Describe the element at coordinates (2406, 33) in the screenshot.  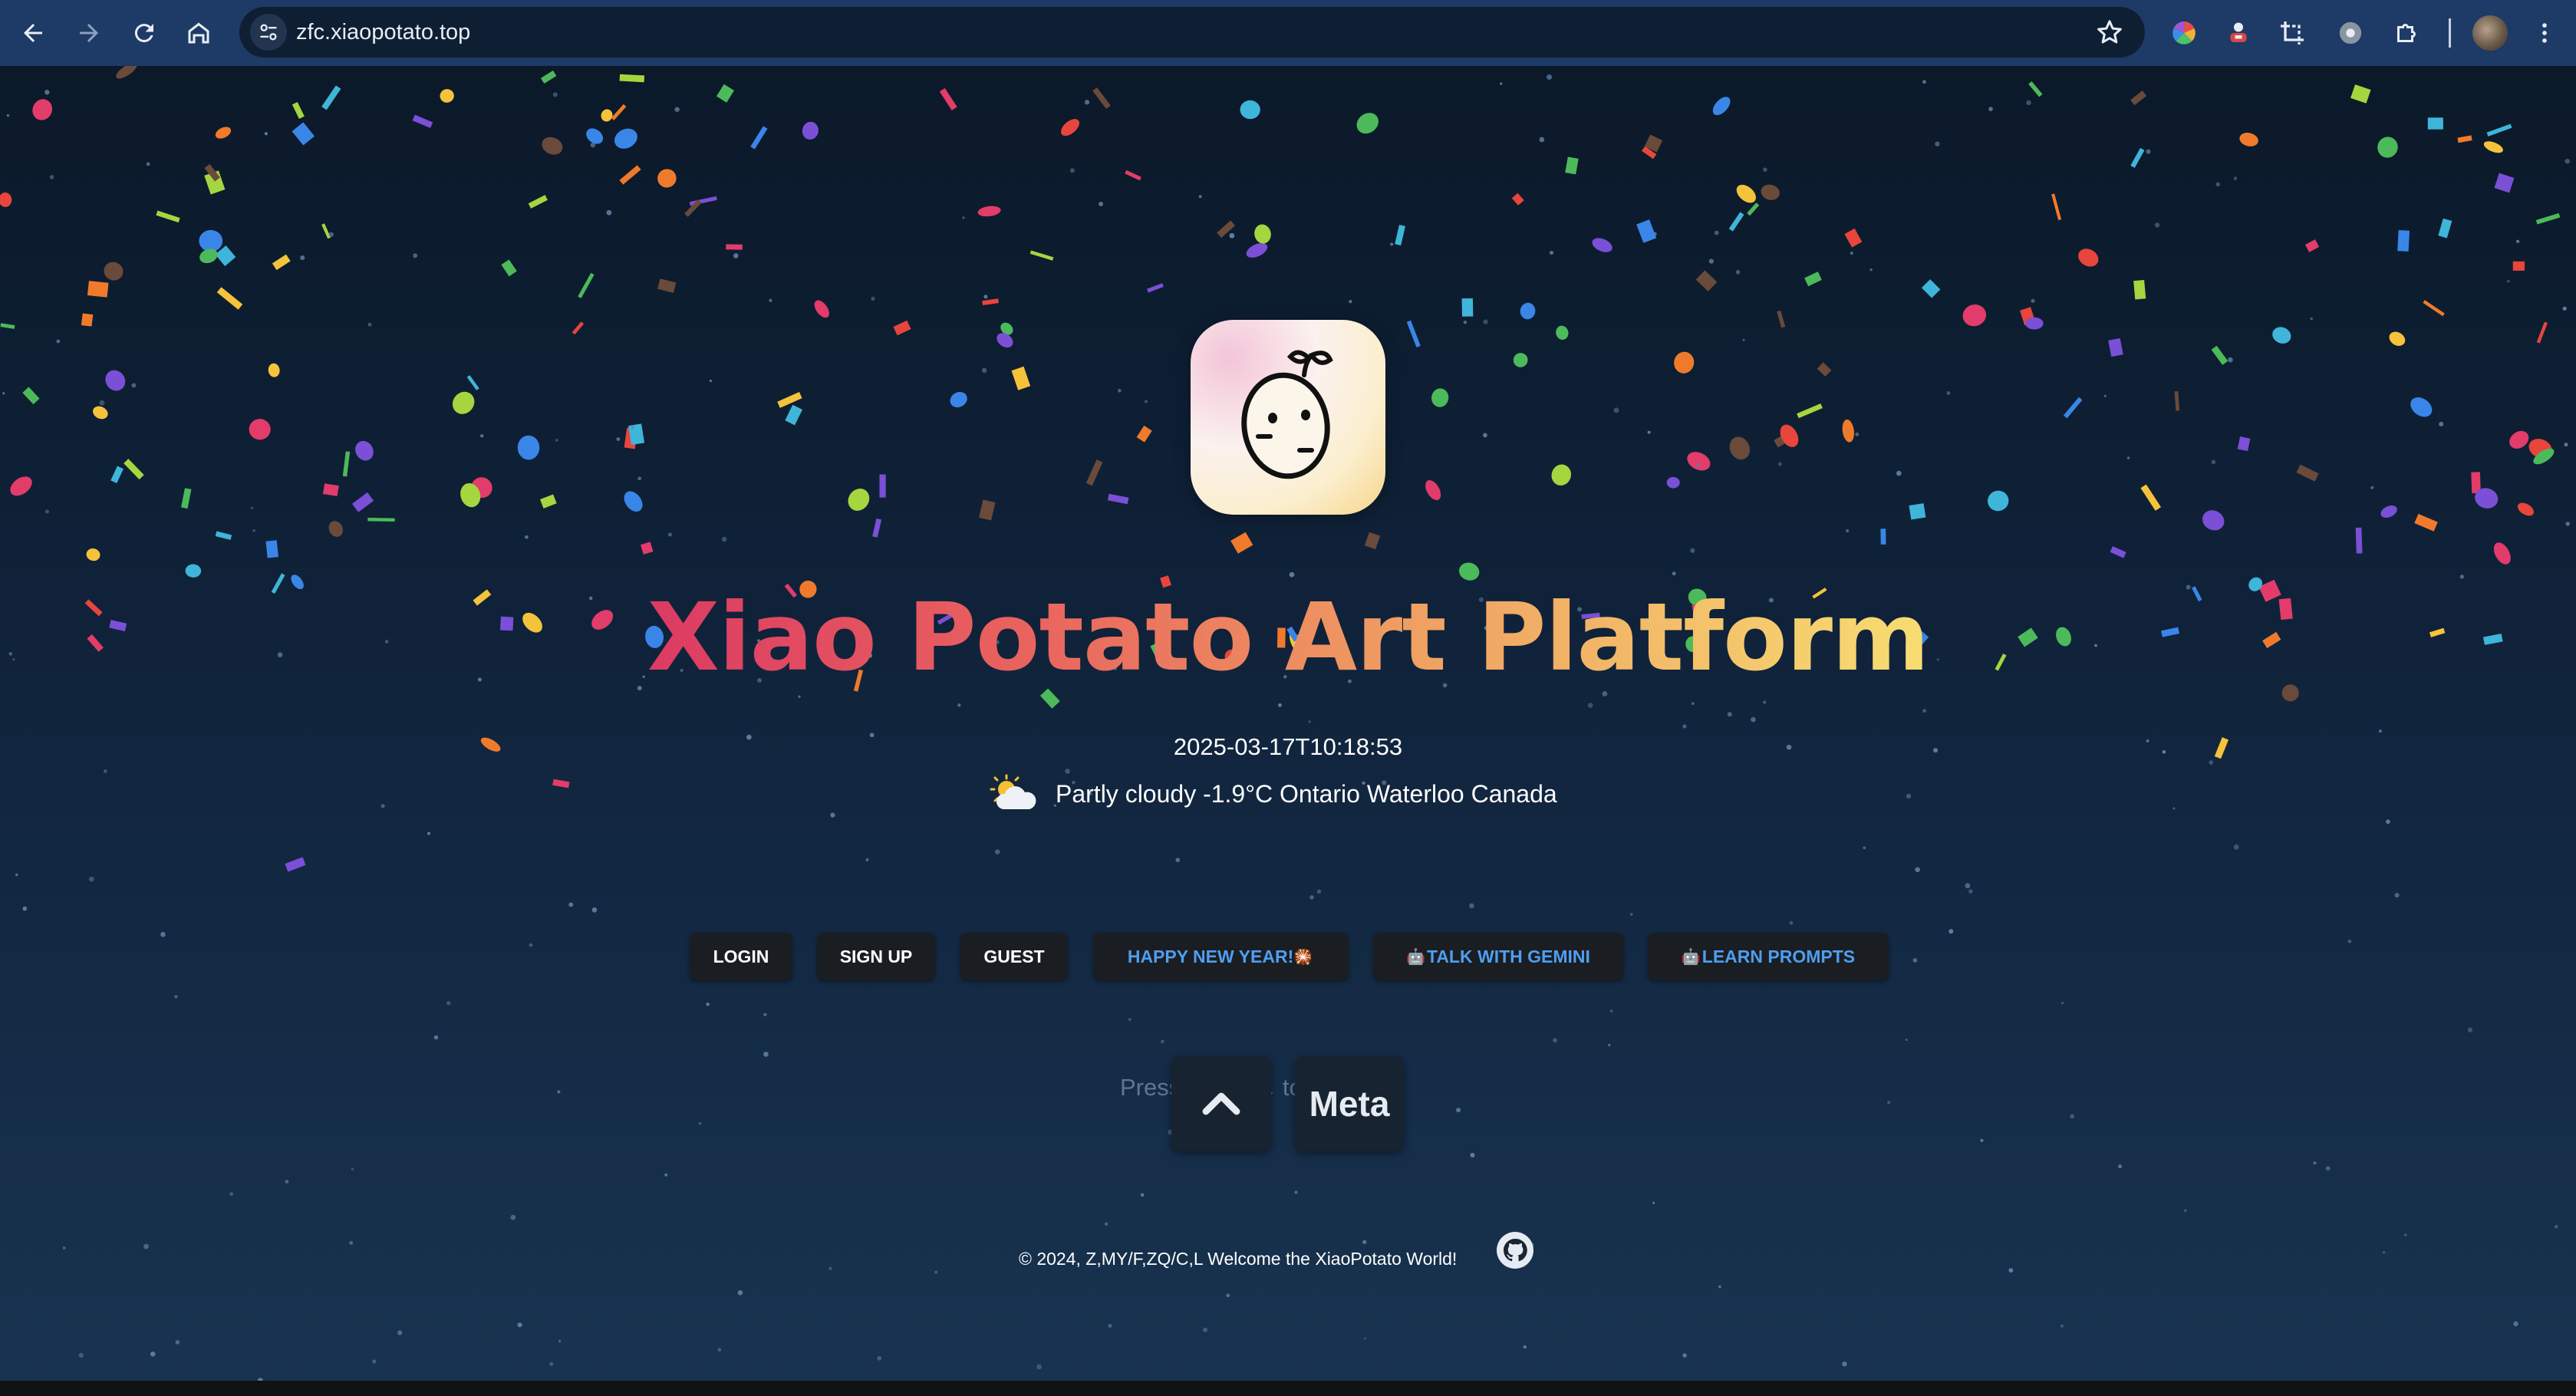
I see `puzzle-icon` at that location.